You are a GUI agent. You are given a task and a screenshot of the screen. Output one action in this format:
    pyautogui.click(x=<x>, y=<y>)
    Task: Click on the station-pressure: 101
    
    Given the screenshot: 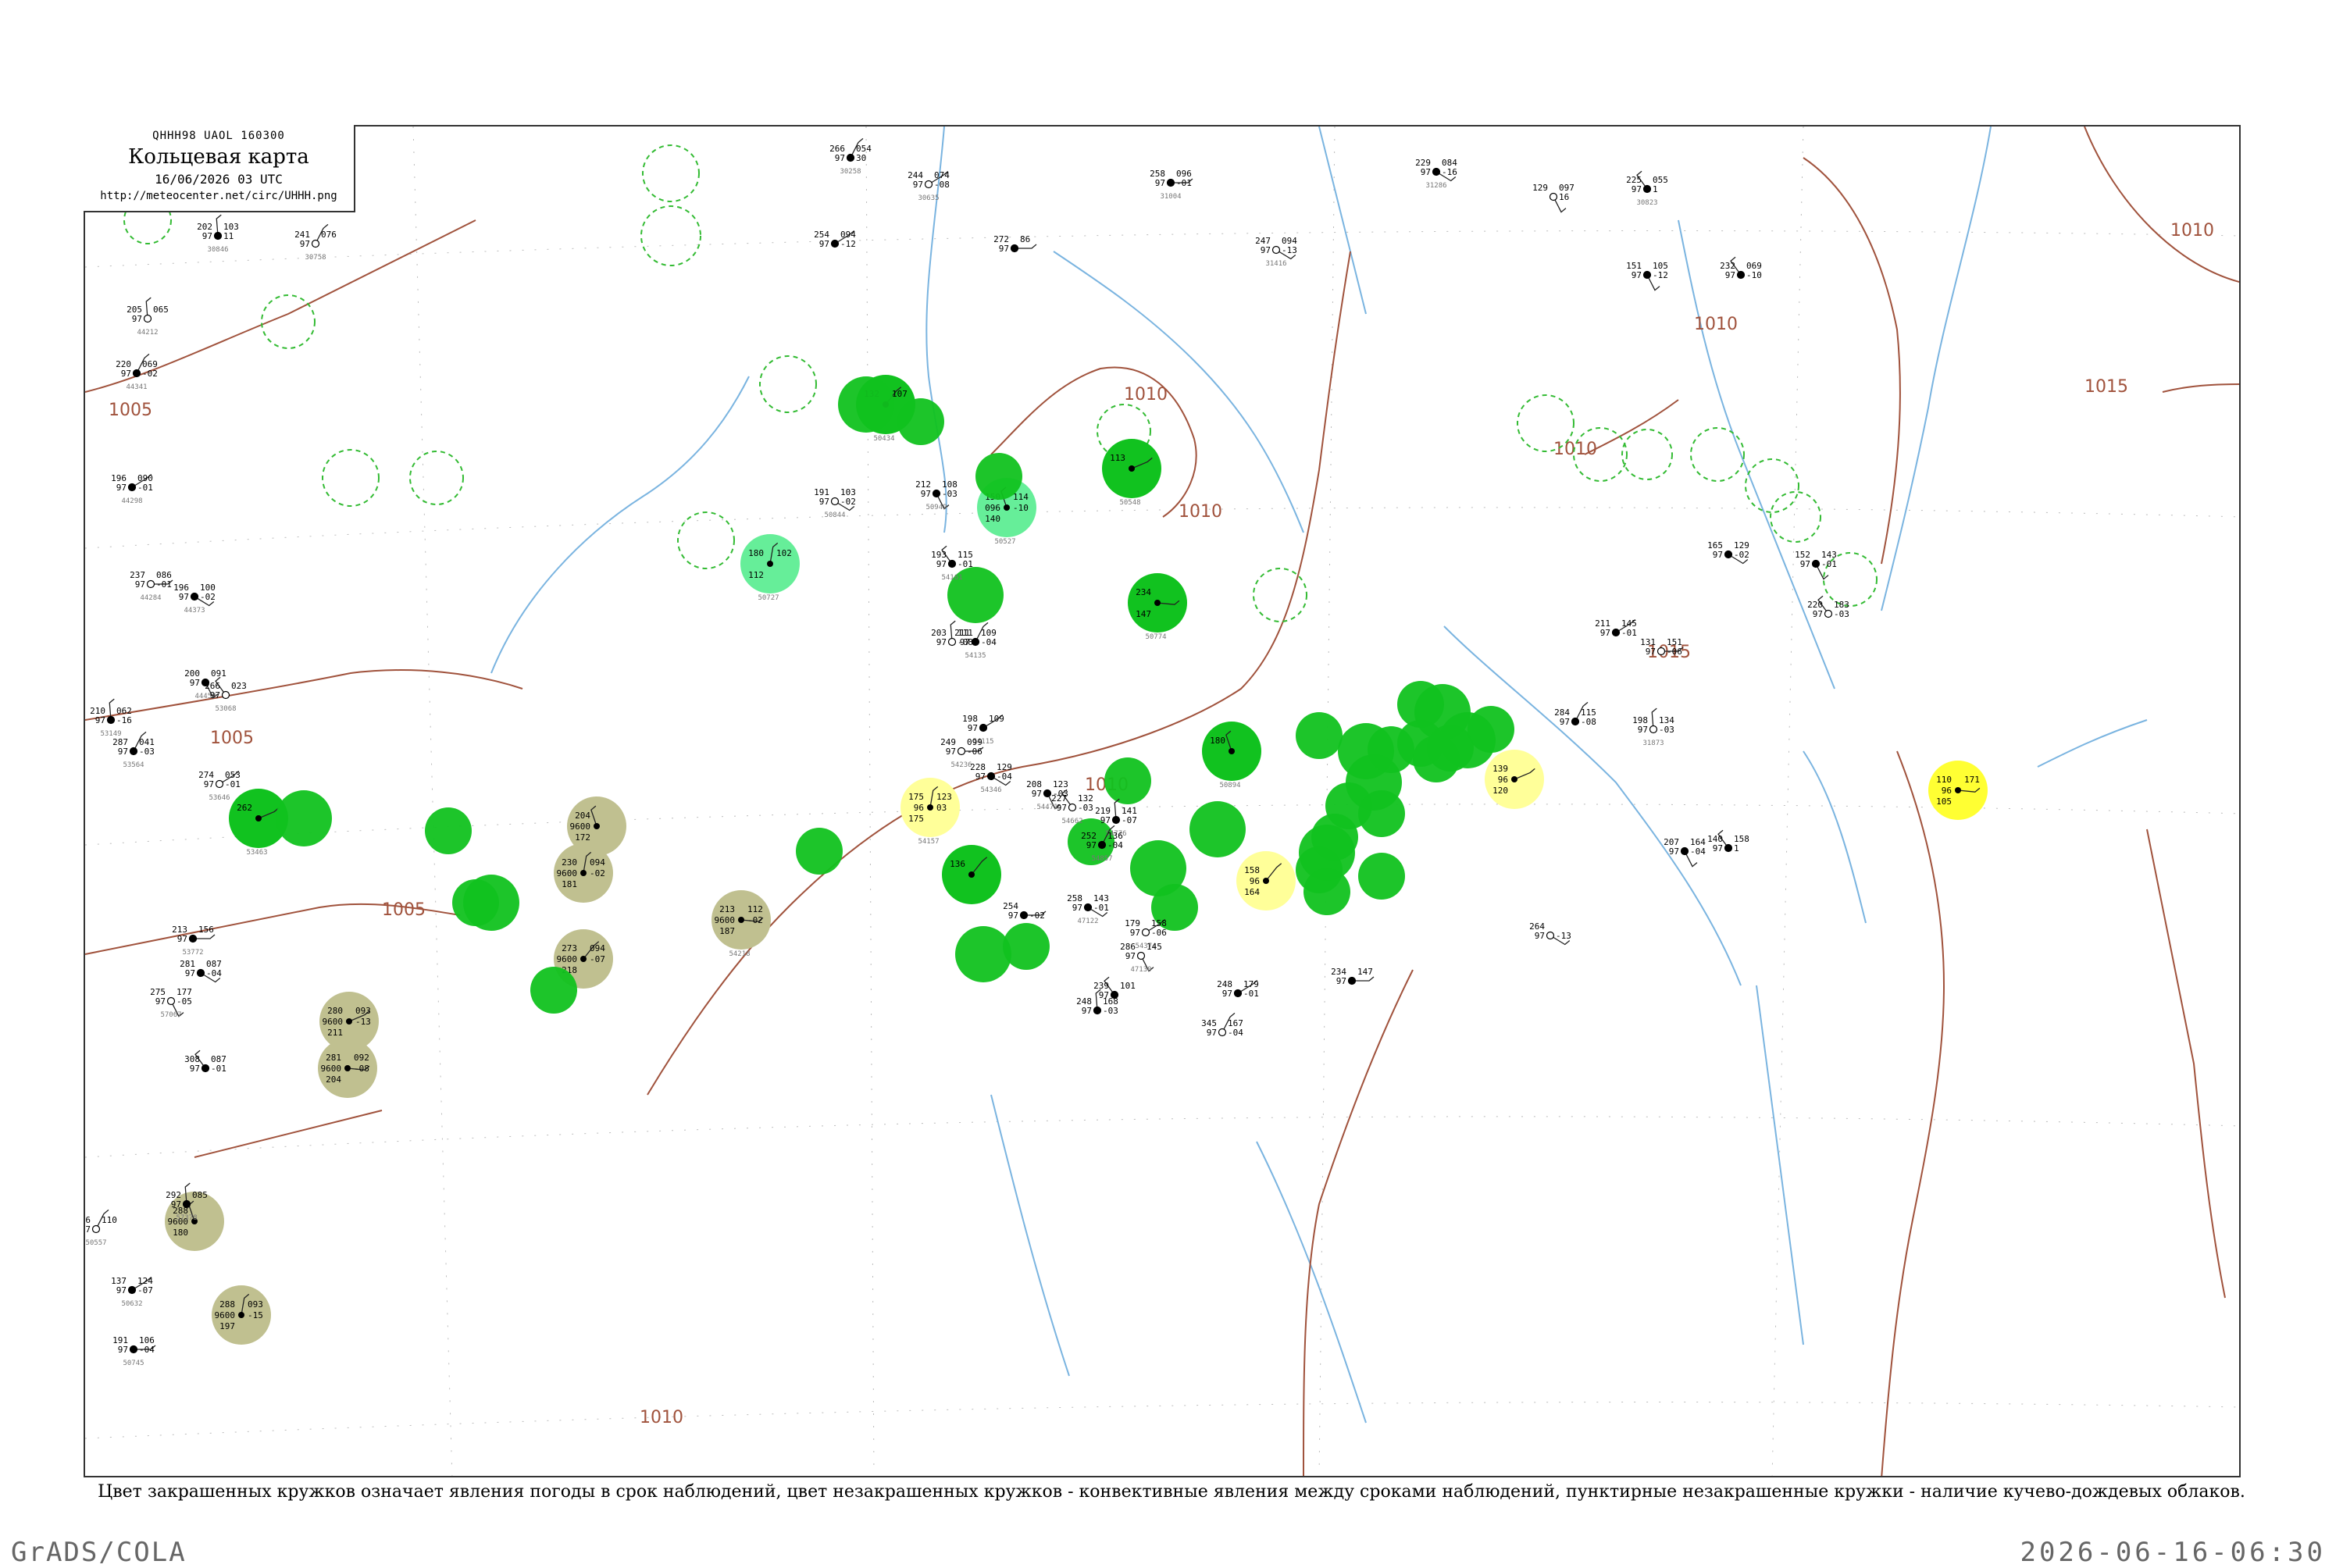 What is the action you would take?
    pyautogui.click(x=1128, y=986)
    